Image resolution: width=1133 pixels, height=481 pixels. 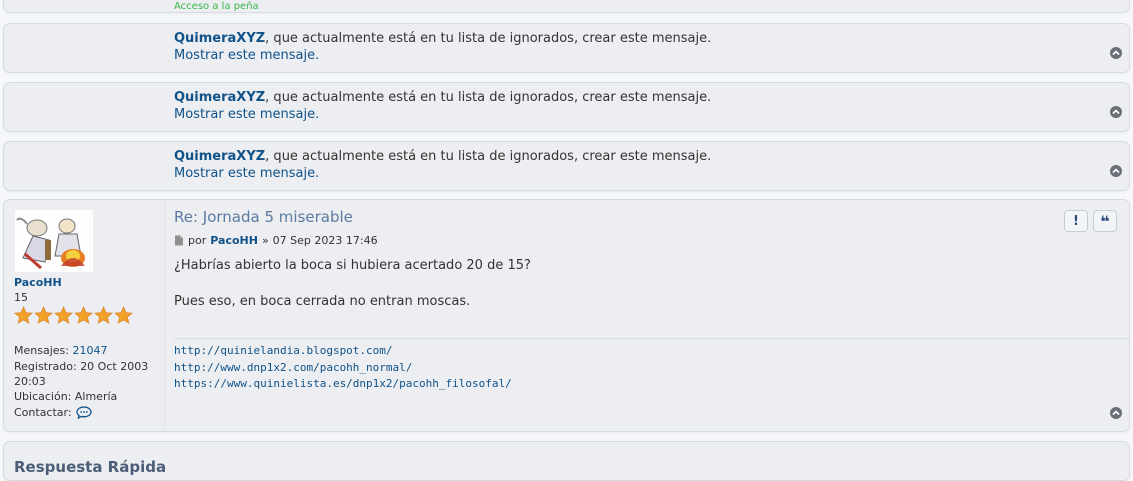 I want to click on profile-posts: Mensajes: 21047, so click(x=60, y=350).